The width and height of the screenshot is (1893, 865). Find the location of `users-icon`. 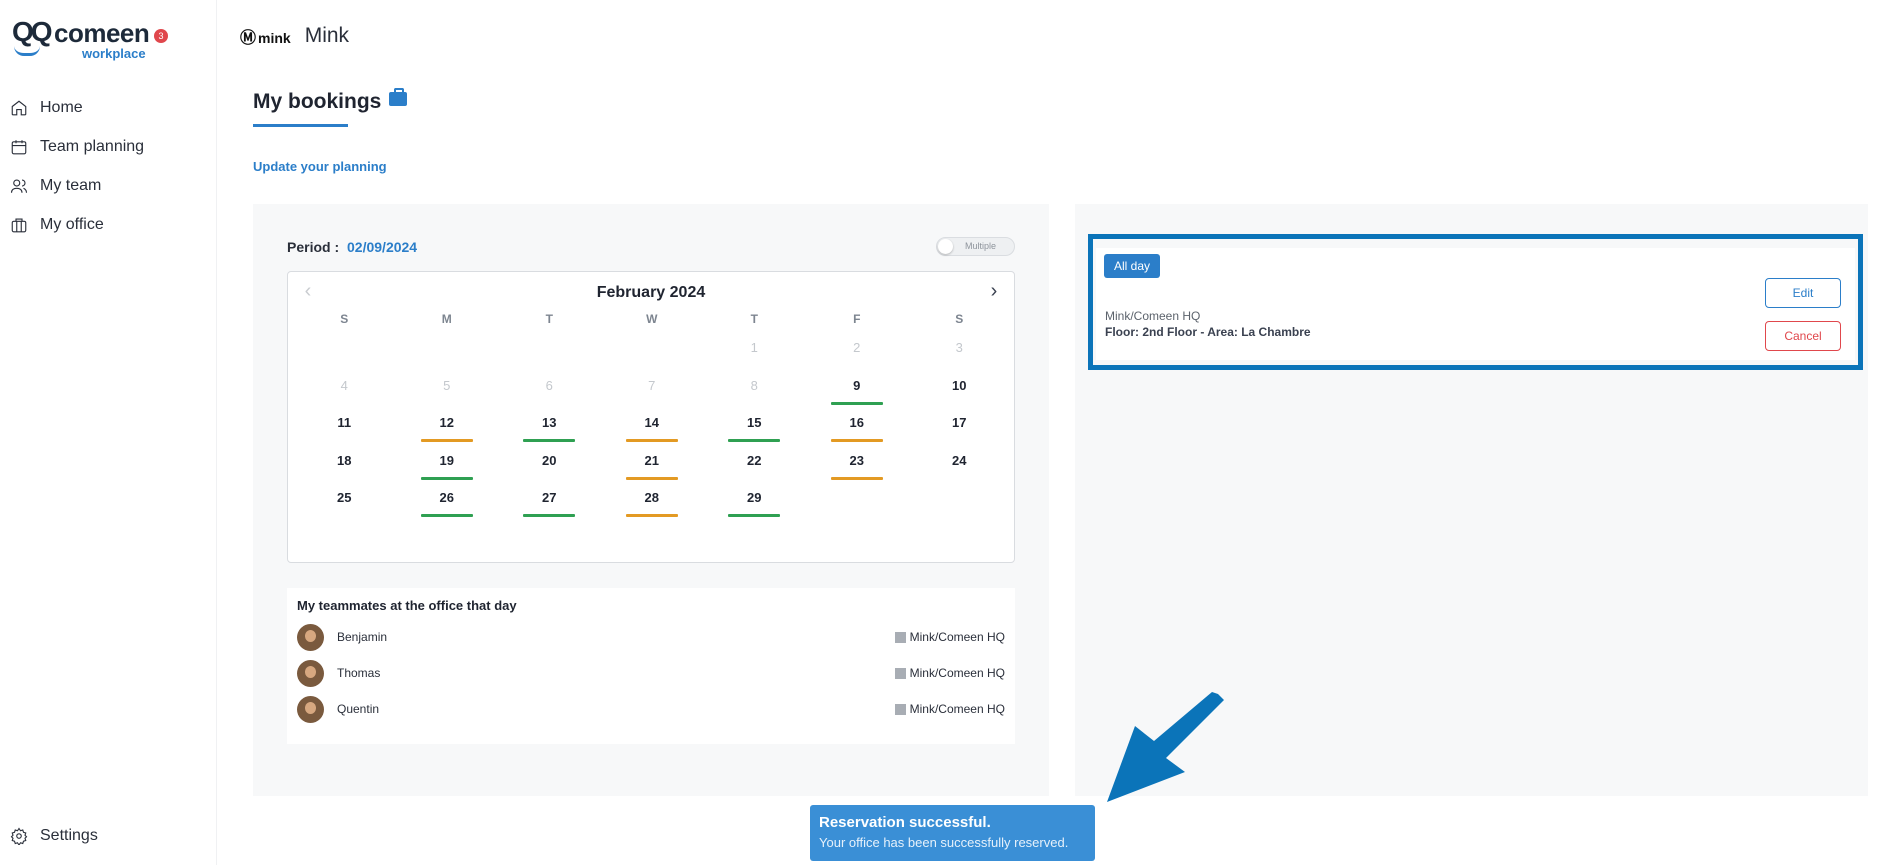

users-icon is located at coordinates (19, 185).